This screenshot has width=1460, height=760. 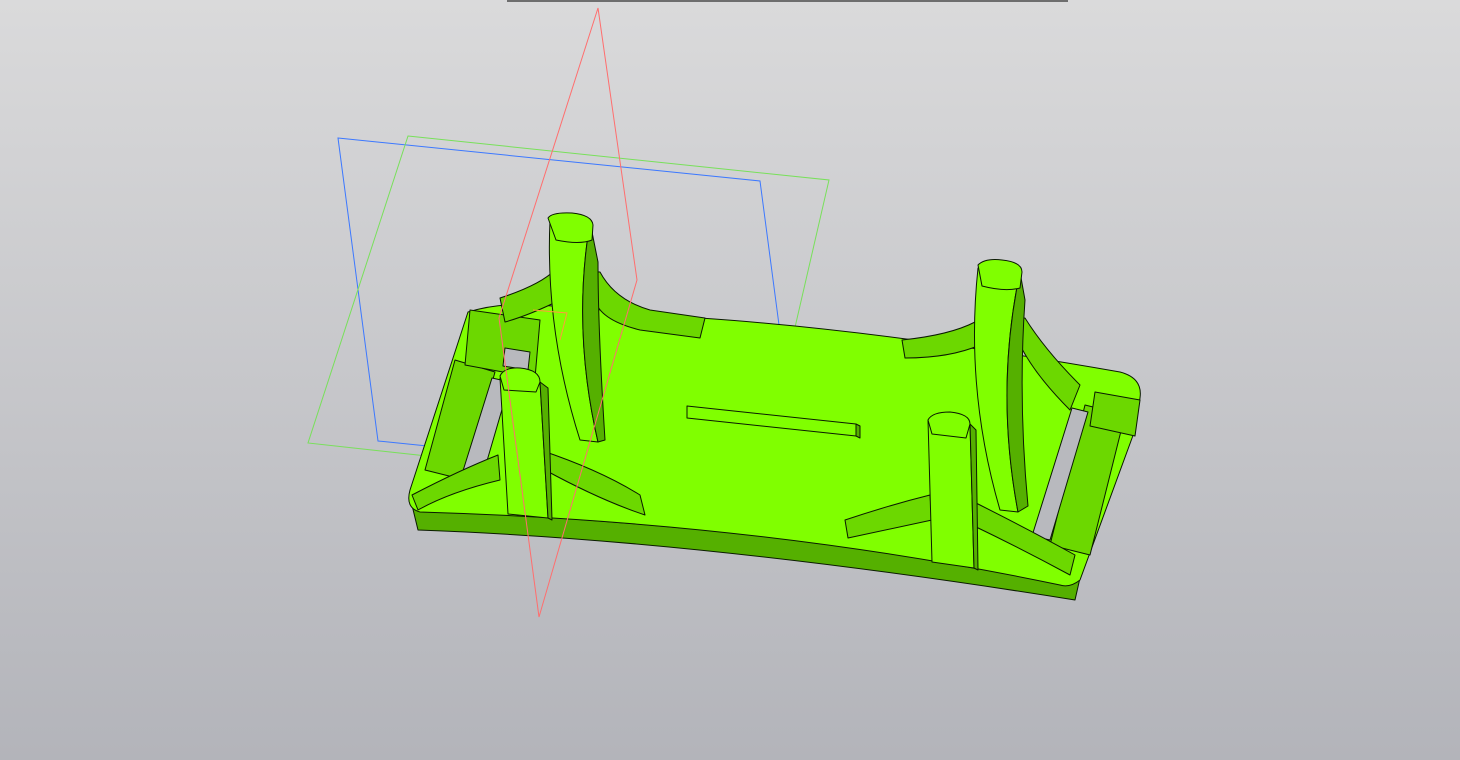 I want to click on left-tab-hole, so click(x=516, y=359).